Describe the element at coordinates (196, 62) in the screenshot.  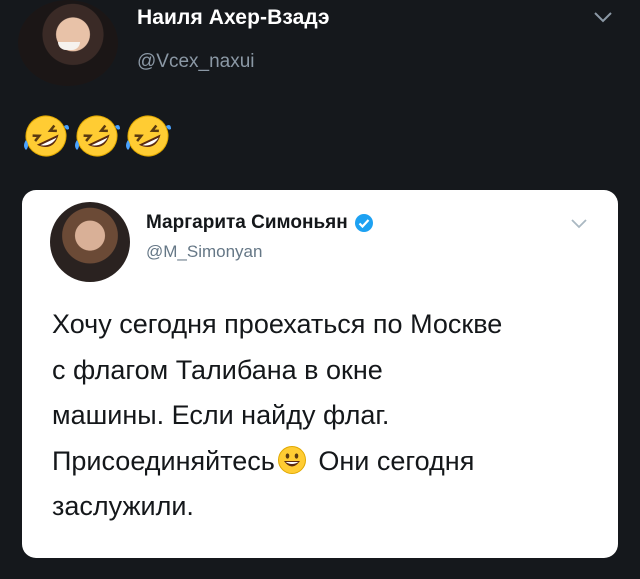
I see `author-handle: @Vcex_naxui` at that location.